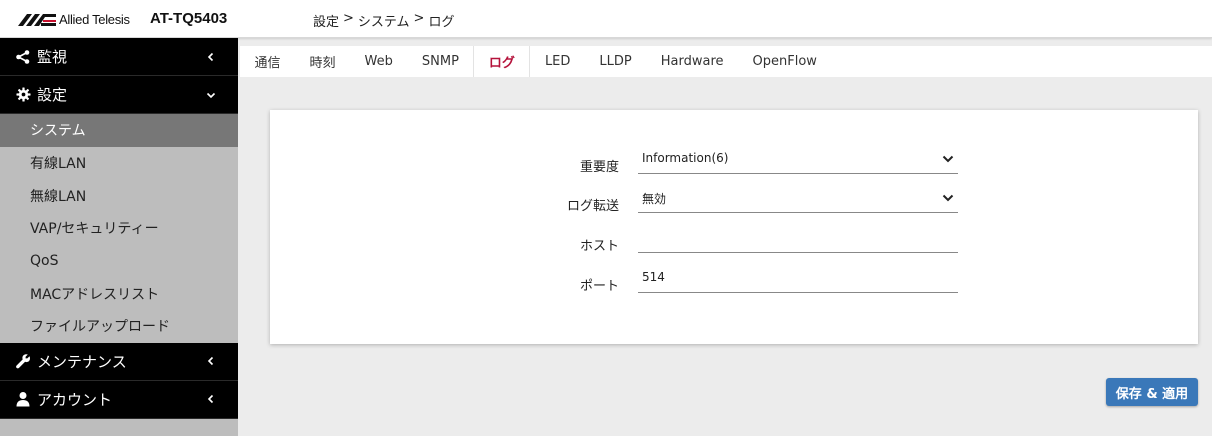 This screenshot has height=436, width=1212. Describe the element at coordinates (119, 95) in the screenshot. I see `sidebar-group-settings: 設定` at that location.